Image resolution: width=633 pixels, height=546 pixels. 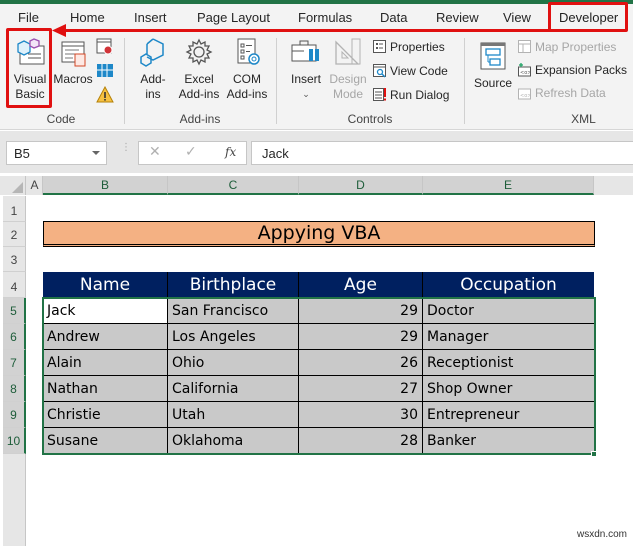 I want to click on excel-addins-button: Excel Add-ins, so click(x=199, y=69).